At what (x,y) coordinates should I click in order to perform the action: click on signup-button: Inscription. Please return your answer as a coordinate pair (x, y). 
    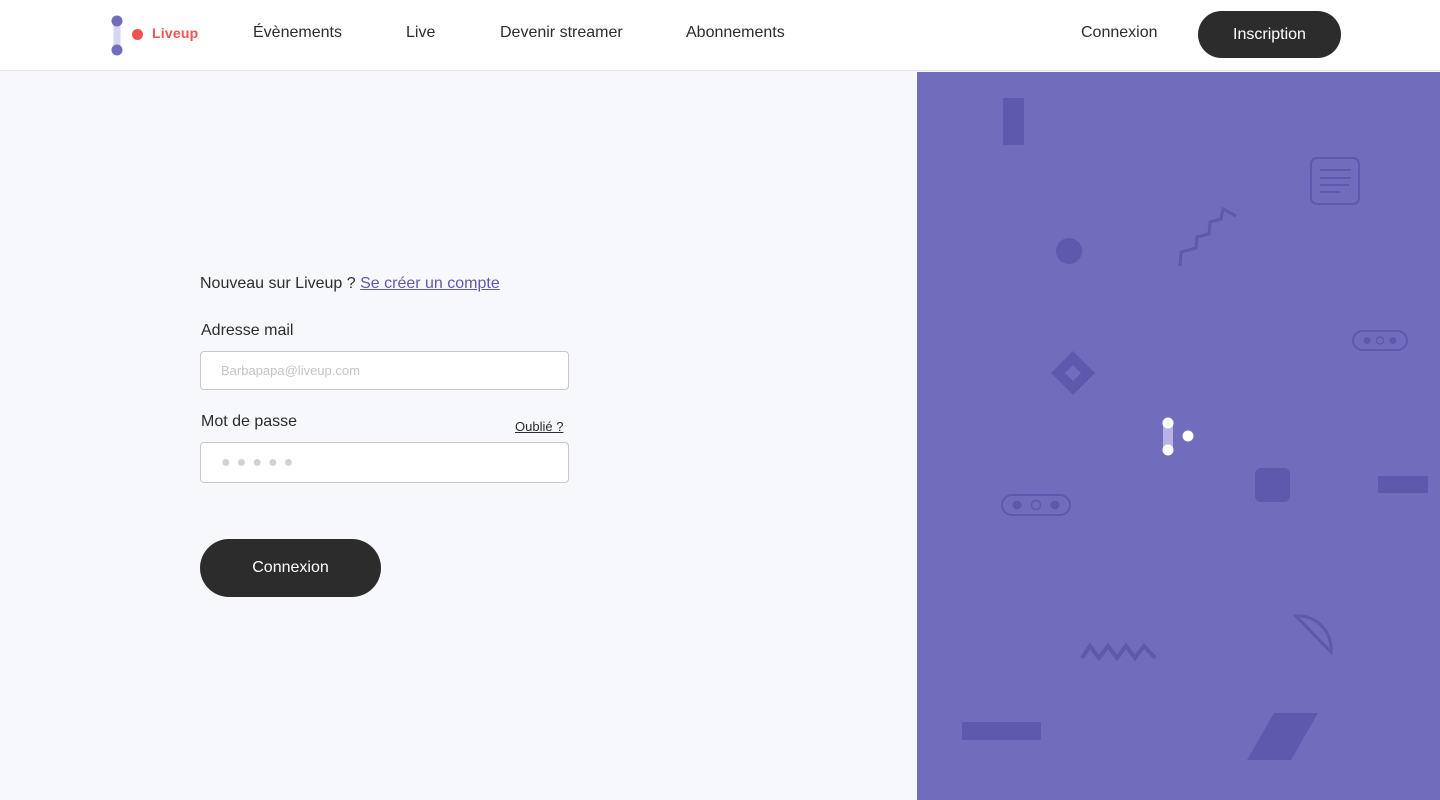
    Looking at the image, I should click on (1269, 34).